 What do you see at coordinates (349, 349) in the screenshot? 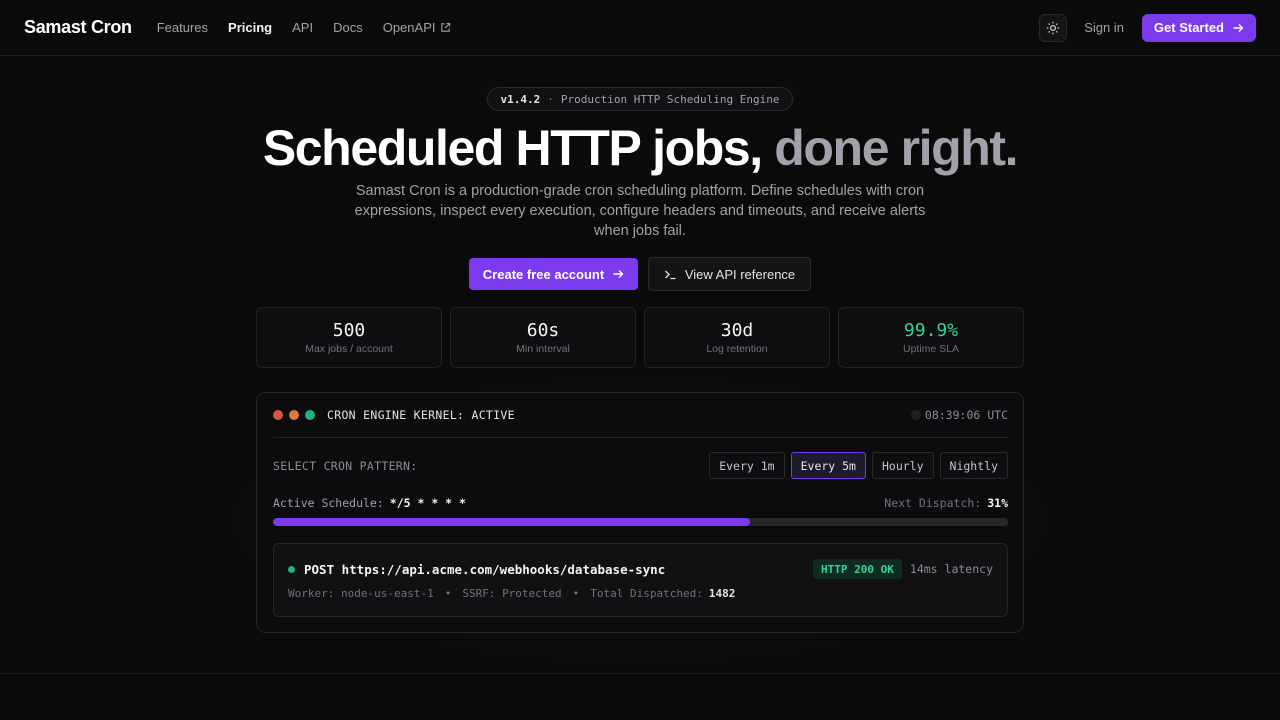
I see `stat-label: Max jobs / account` at bounding box center [349, 349].